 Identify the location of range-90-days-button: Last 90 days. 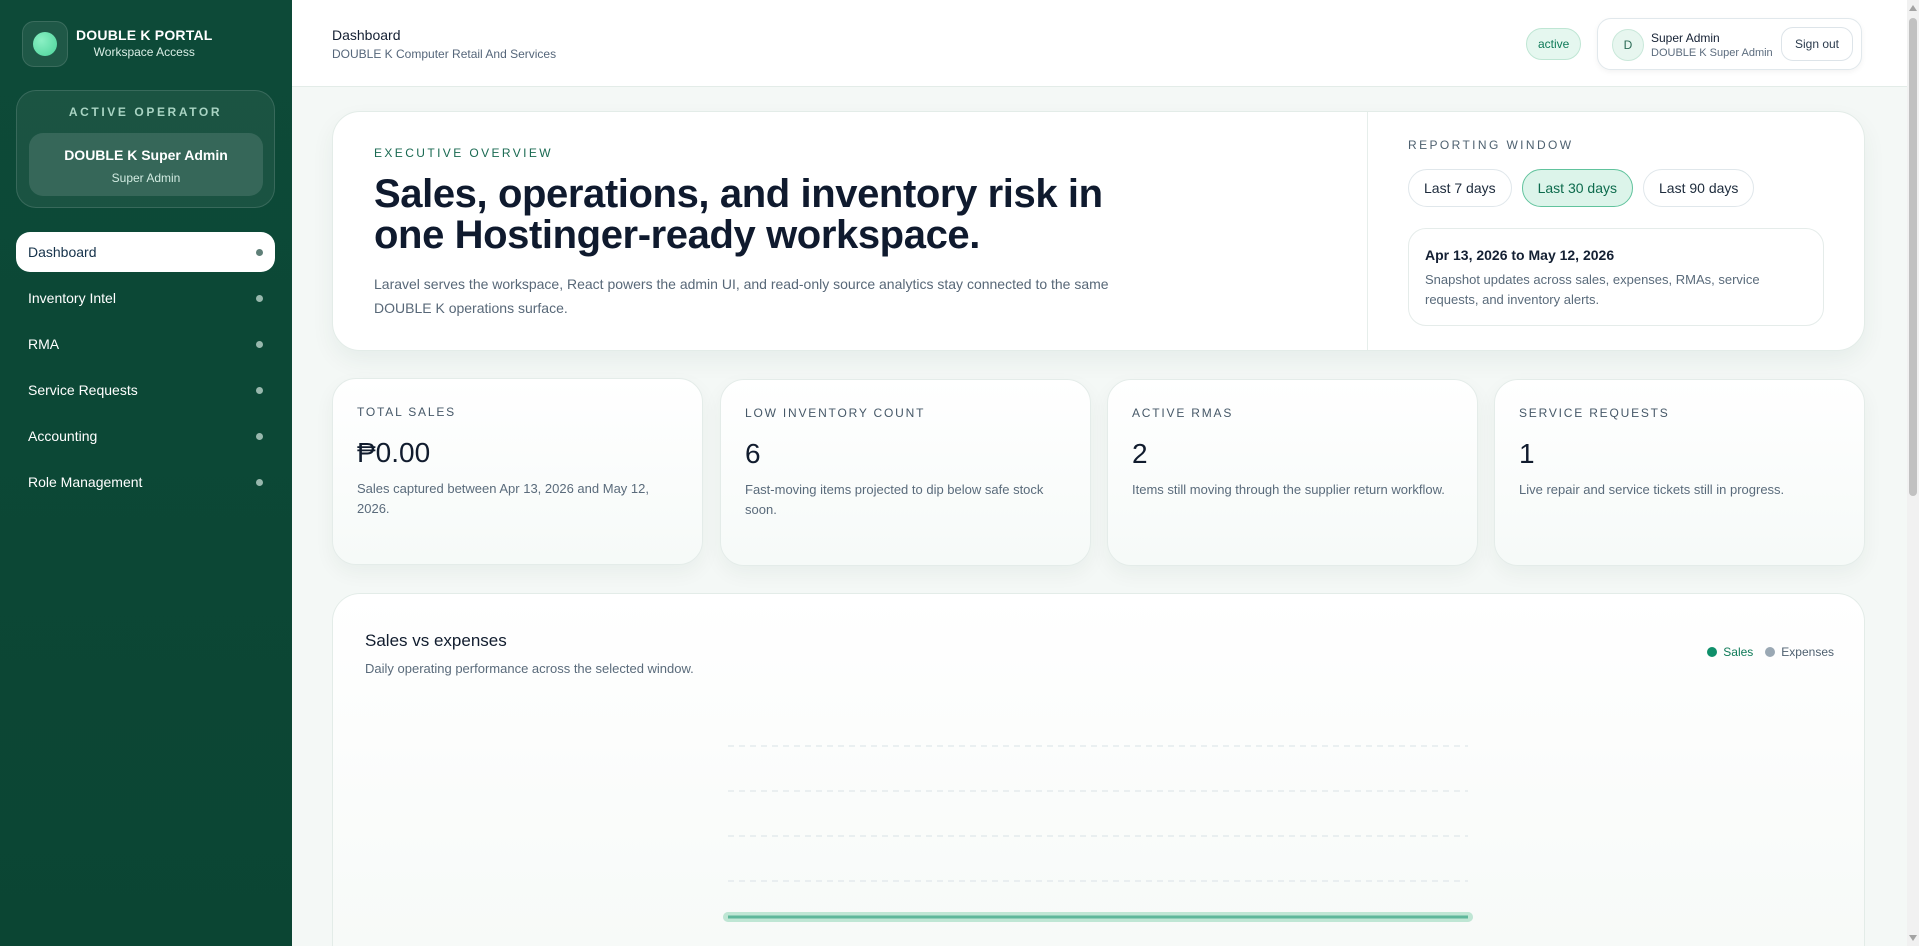
(1699, 188).